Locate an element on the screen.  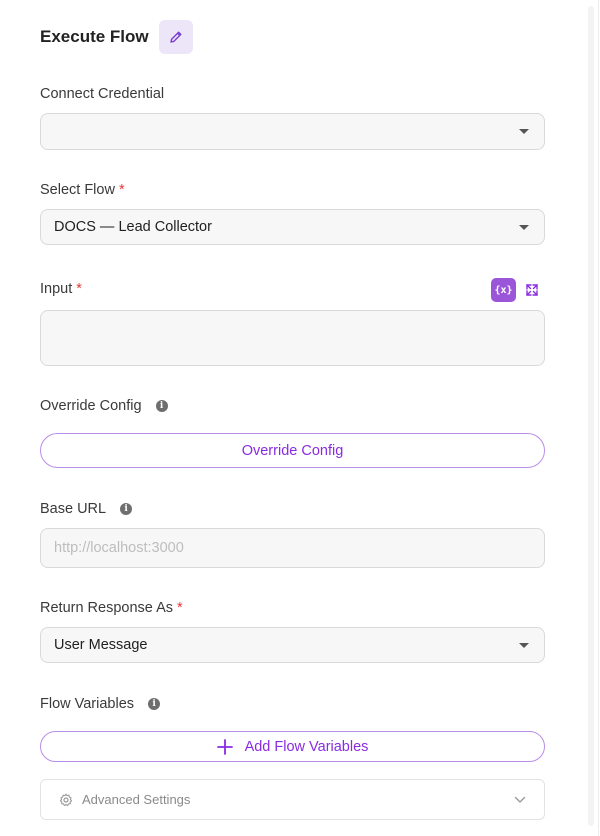
panel-header: Execute Flow is located at coordinates (116, 37).